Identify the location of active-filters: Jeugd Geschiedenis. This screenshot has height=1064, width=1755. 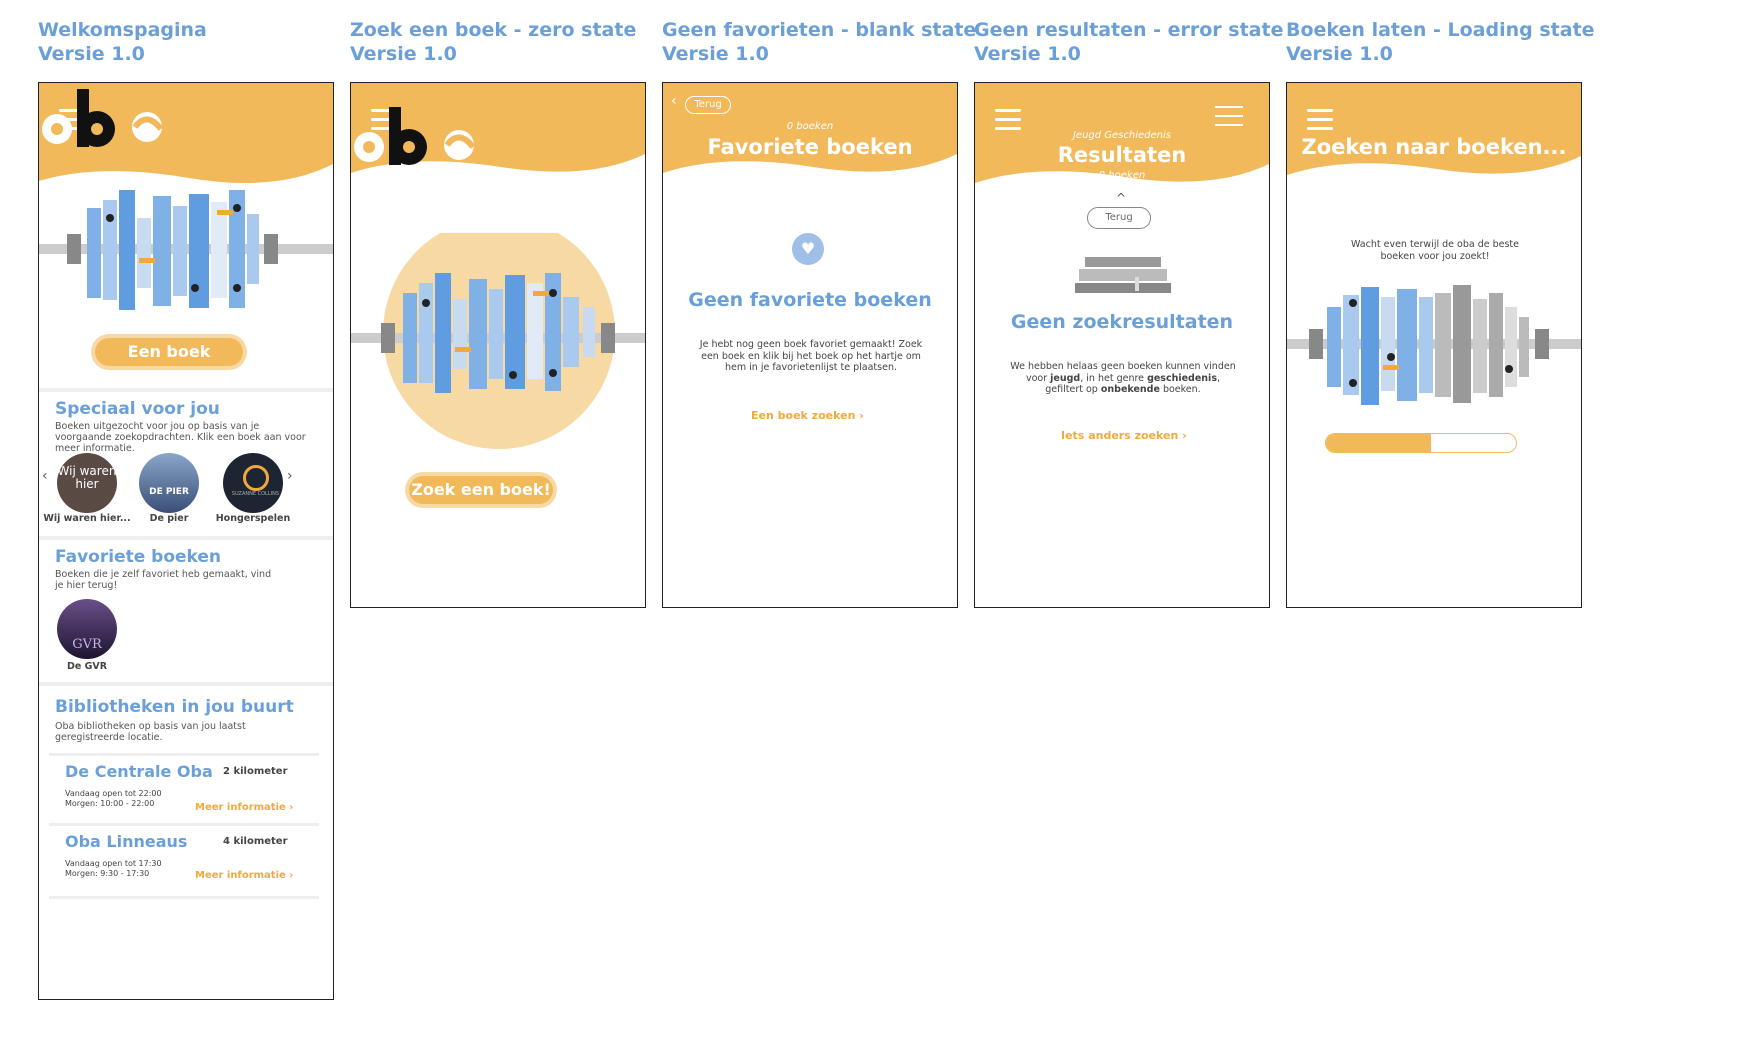
(1122, 135).